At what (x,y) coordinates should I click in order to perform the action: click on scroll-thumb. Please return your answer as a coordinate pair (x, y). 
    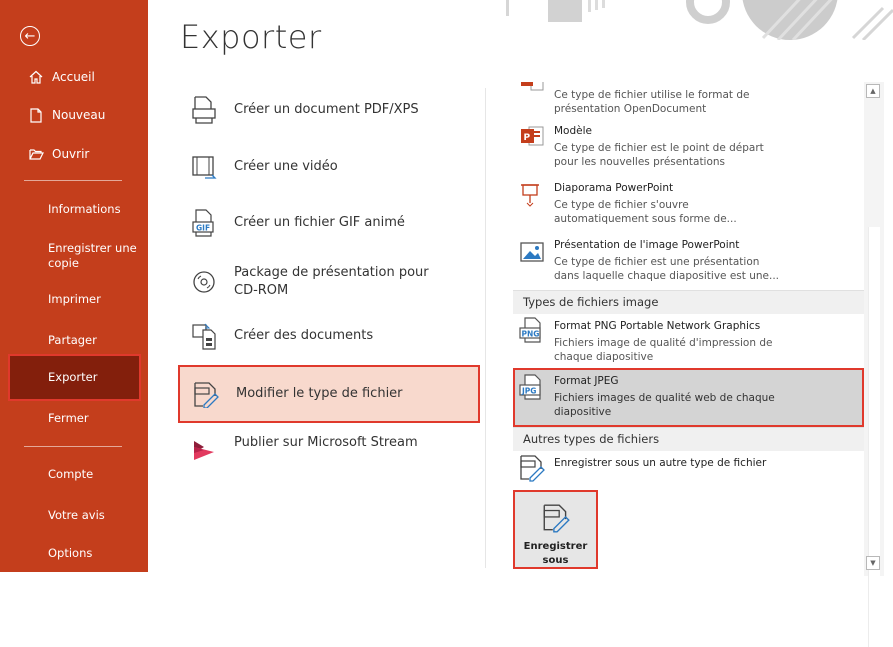
    Looking at the image, I should click on (874, 437).